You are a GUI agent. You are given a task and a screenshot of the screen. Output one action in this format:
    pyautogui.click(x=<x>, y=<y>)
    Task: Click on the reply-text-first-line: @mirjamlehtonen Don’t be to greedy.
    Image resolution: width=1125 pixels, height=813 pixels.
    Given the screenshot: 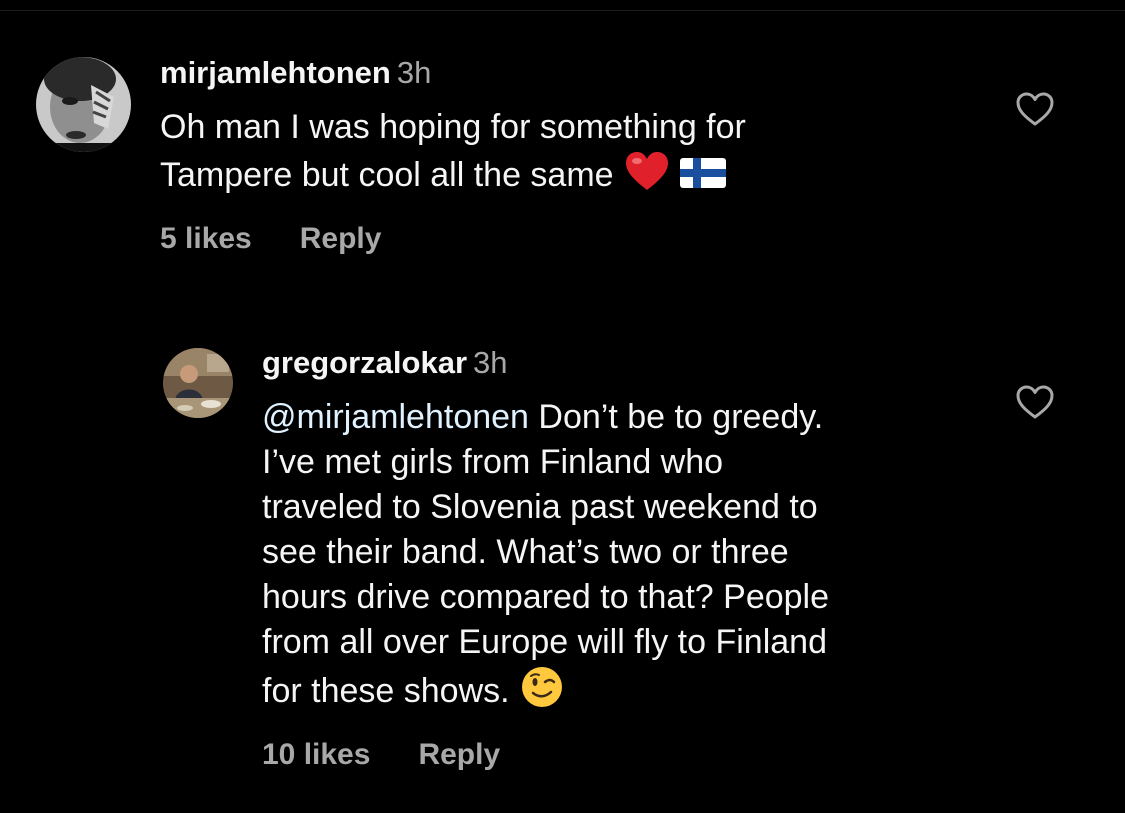 What is the action you would take?
    pyautogui.click(x=545, y=417)
    